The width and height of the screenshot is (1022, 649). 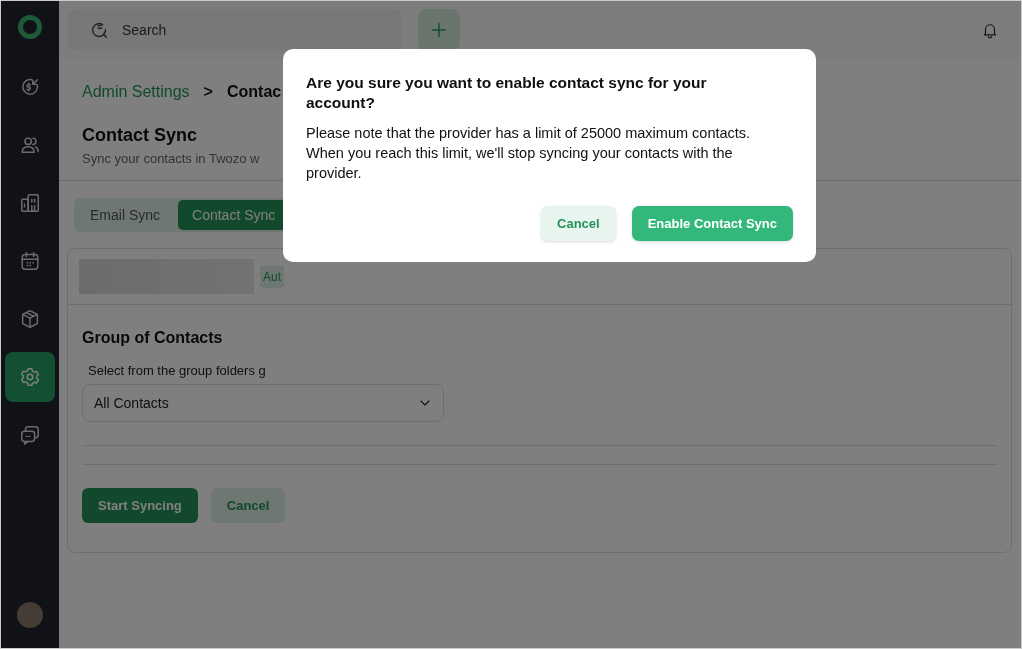 What do you see at coordinates (136, 92) in the screenshot?
I see `breadcrumb-link: Admin Settings` at bounding box center [136, 92].